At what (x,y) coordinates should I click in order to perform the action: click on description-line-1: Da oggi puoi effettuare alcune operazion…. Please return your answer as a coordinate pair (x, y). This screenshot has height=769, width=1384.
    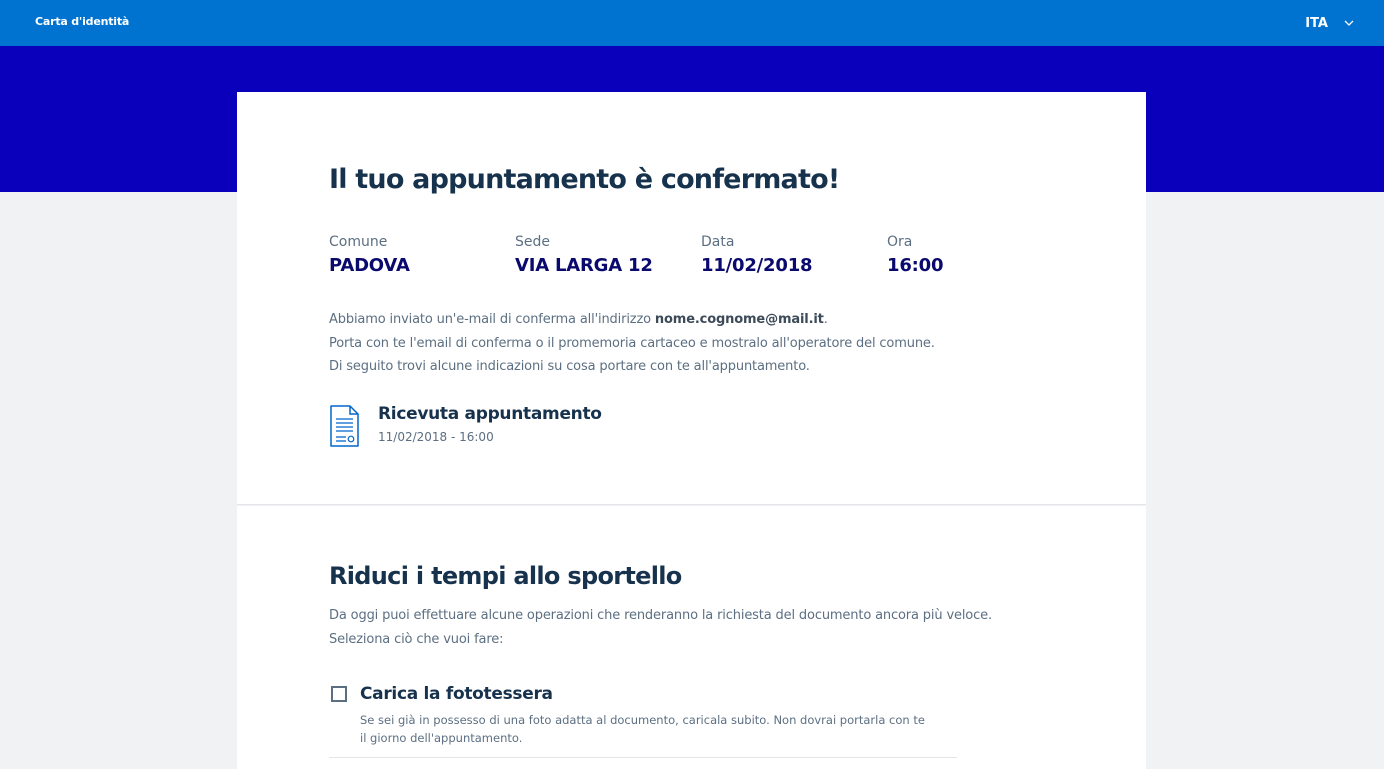
    Looking at the image, I should click on (660, 615).